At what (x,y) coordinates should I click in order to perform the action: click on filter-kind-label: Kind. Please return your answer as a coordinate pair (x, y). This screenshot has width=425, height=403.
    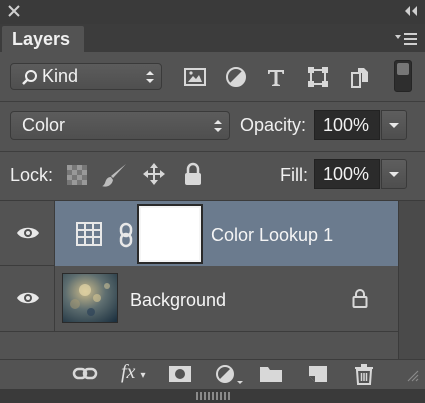
    Looking at the image, I should click on (60, 76).